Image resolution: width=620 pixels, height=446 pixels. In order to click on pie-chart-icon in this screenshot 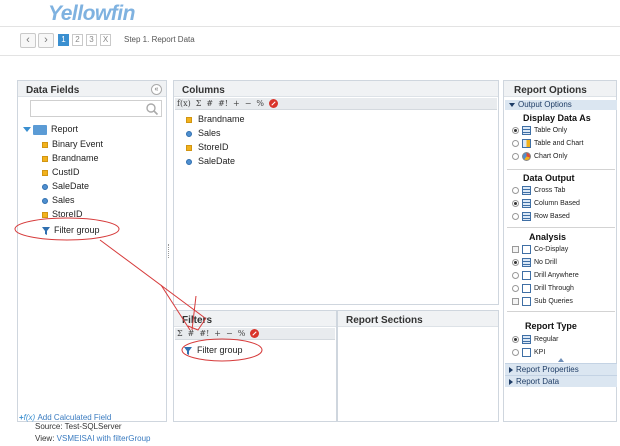, I will do `click(526, 156)`.